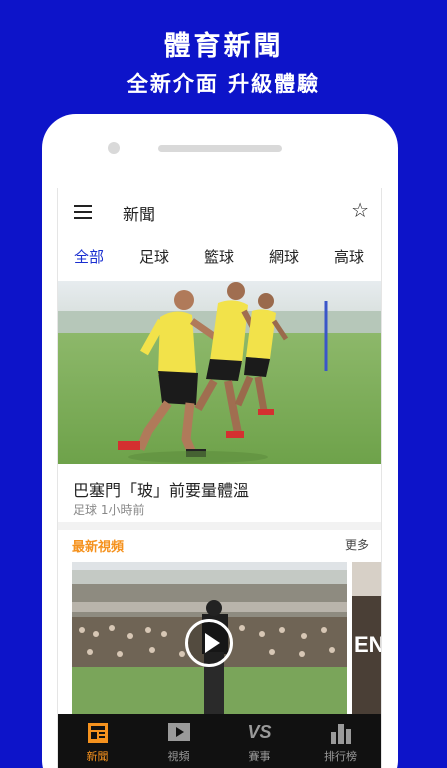 The image size is (447, 768). Describe the element at coordinates (161, 489) in the screenshot. I see `article-title: 巴塞門「玻」前要量體溫` at that location.